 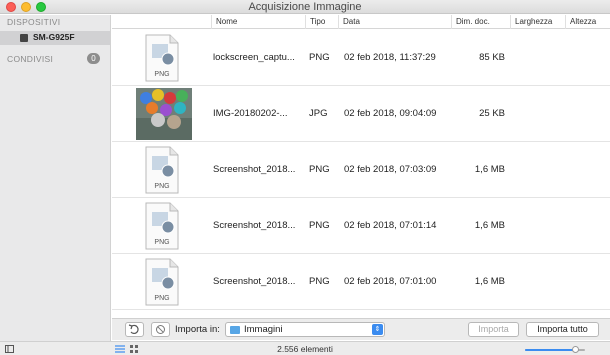 What do you see at coordinates (562, 329) in the screenshot?
I see `import-all-button: Importa tutto` at bounding box center [562, 329].